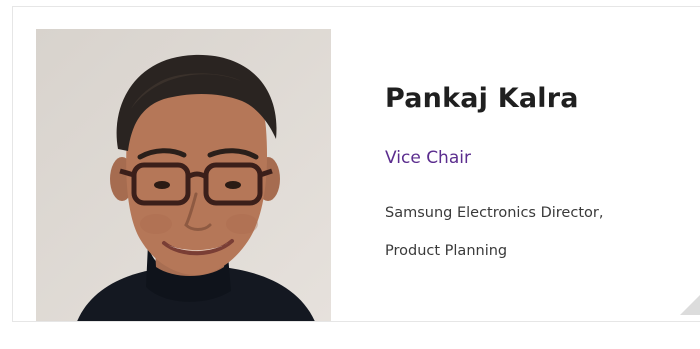  Describe the element at coordinates (446, 251) in the screenshot. I see `person-department: Product Planning` at that location.